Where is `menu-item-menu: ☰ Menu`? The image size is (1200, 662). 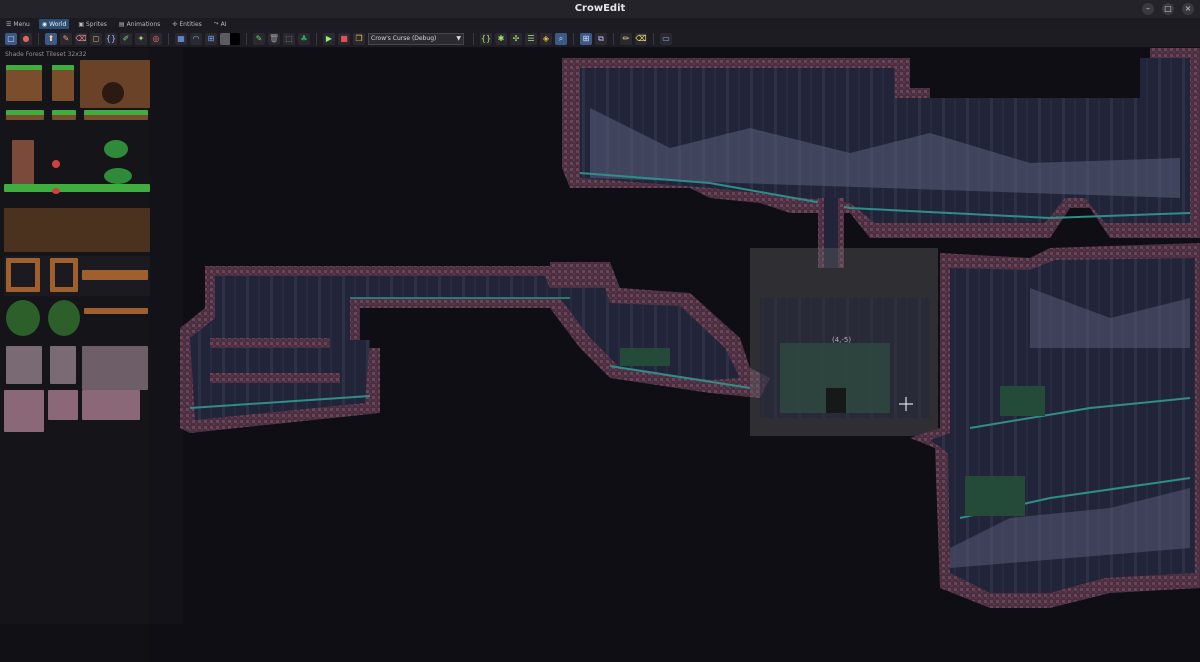
menu-item-menu: ☰ Menu is located at coordinates (18, 24).